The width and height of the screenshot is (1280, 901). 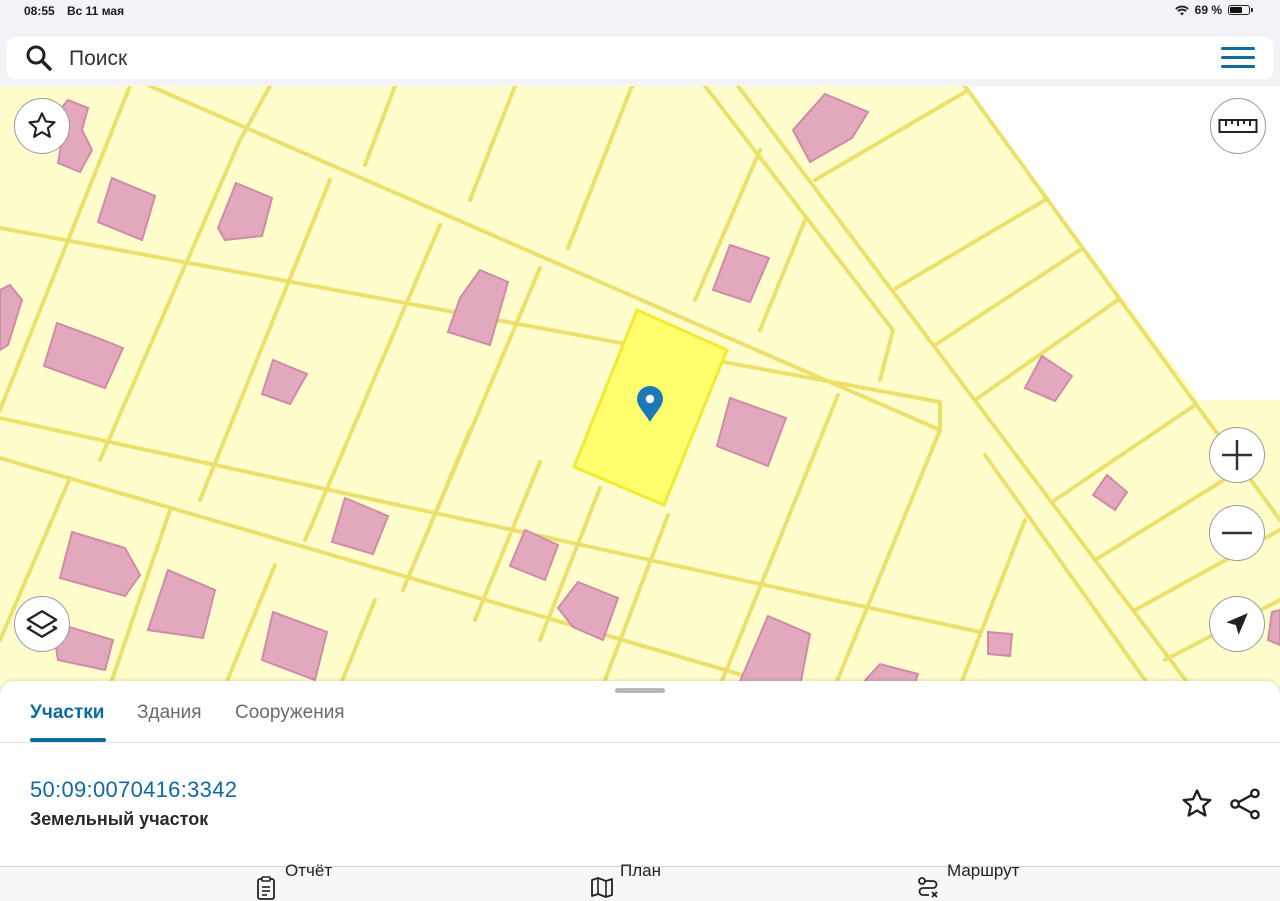 I want to click on search-input: Поиск, so click(x=98, y=59).